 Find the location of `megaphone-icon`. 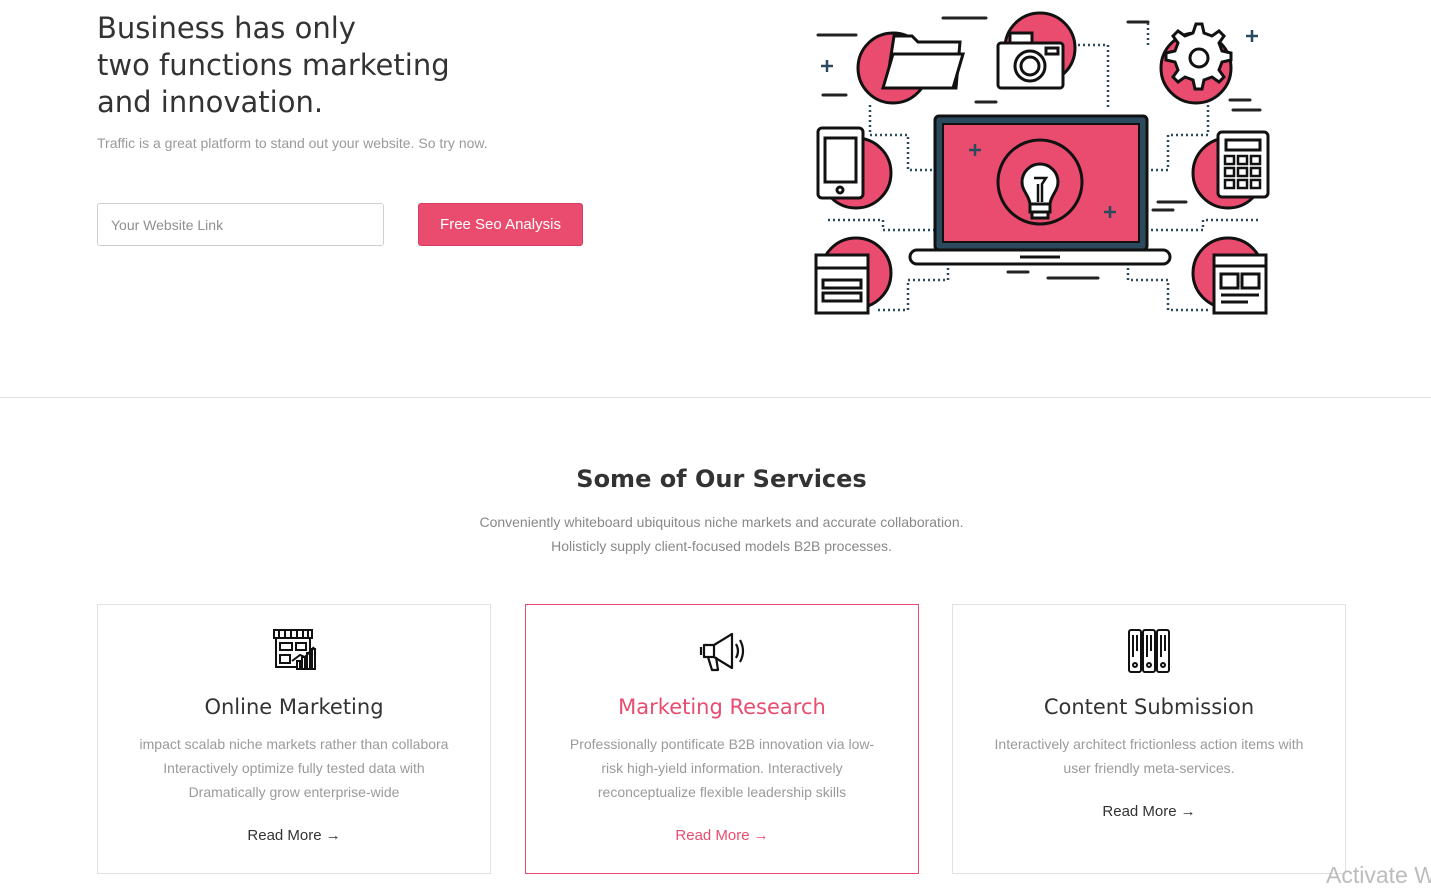

megaphone-icon is located at coordinates (722, 652).